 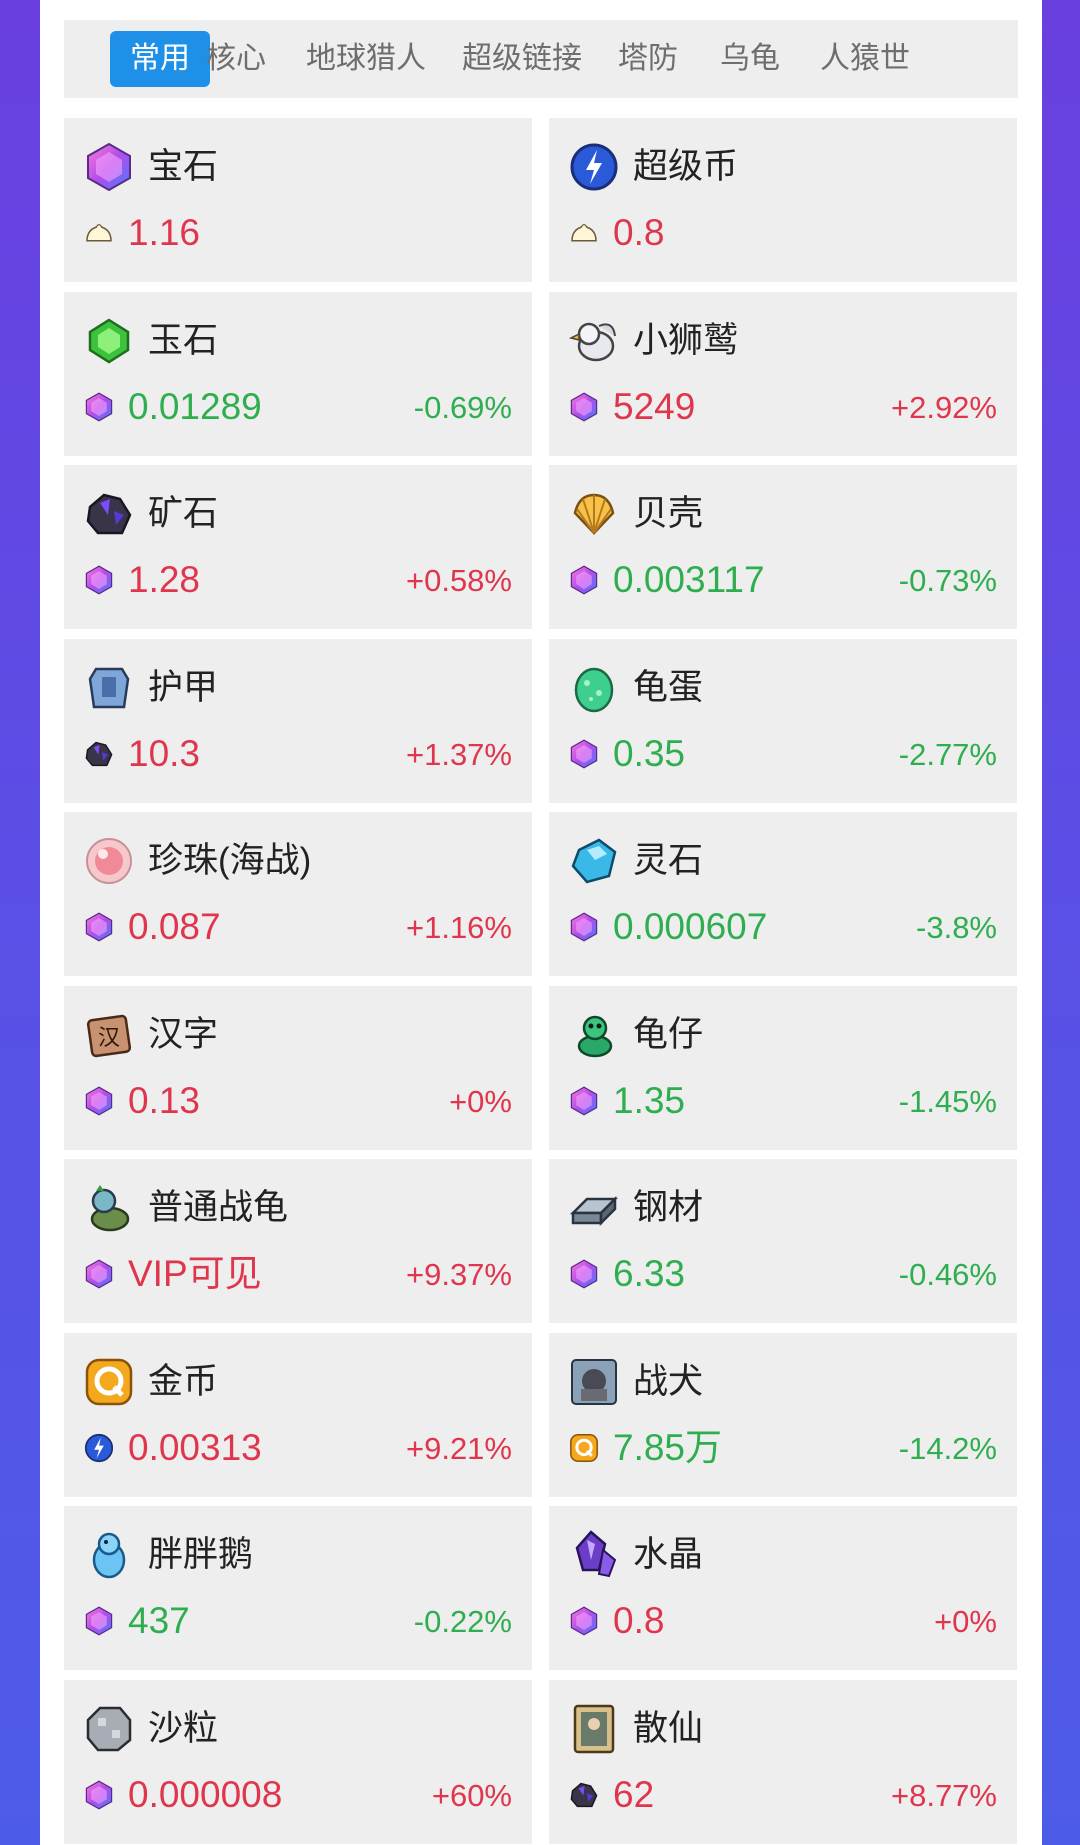 I want to click on item-price: 0.000008, so click(x=205, y=1794).